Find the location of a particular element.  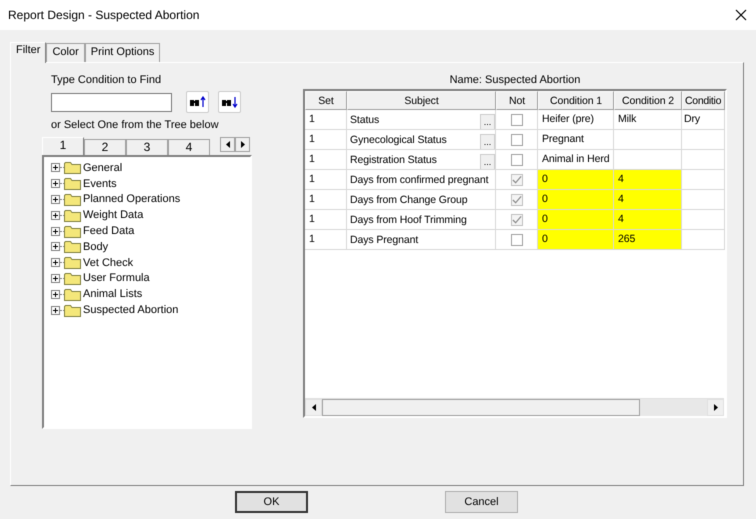

scrollbar-thumb is located at coordinates (481, 407).